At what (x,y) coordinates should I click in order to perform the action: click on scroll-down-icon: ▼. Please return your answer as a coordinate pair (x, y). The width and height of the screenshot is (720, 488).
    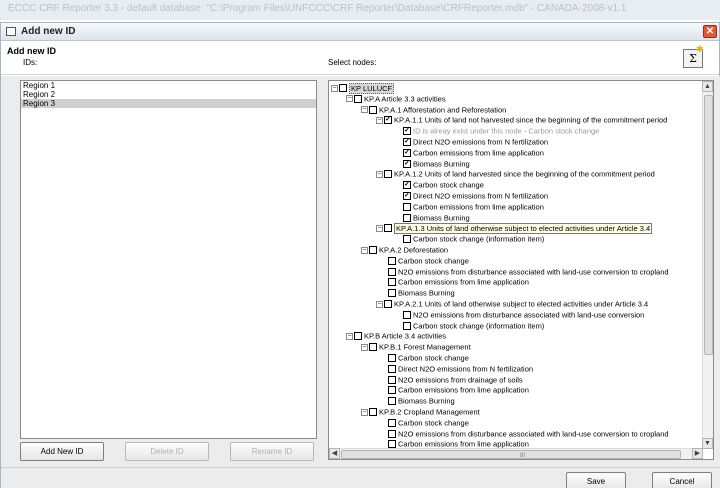
    Looking at the image, I should click on (707, 443).